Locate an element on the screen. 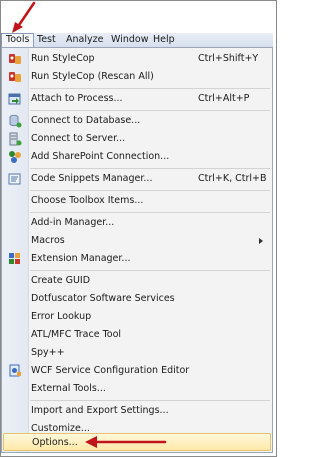 This screenshot has width=320, height=457. menu-item-label: Dotfuscator Software Services is located at coordinates (103, 298).